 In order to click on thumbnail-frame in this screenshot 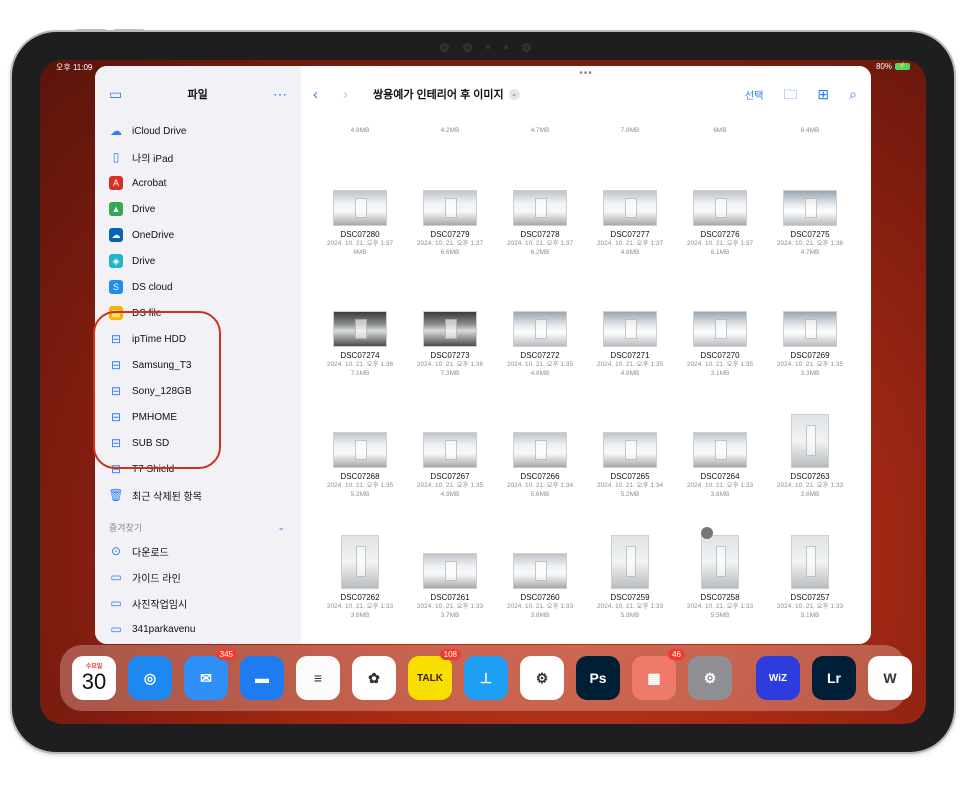, I will do `click(450, 446)`.